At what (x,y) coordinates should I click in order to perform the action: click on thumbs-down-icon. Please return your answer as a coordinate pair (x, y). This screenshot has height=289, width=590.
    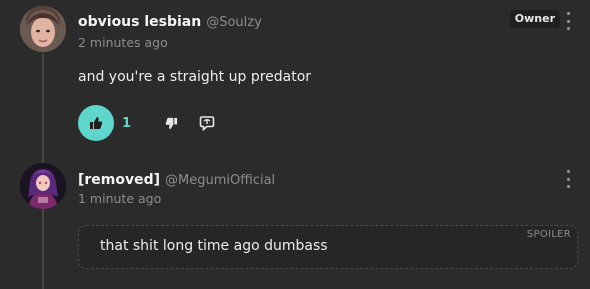
    Looking at the image, I should click on (171, 123).